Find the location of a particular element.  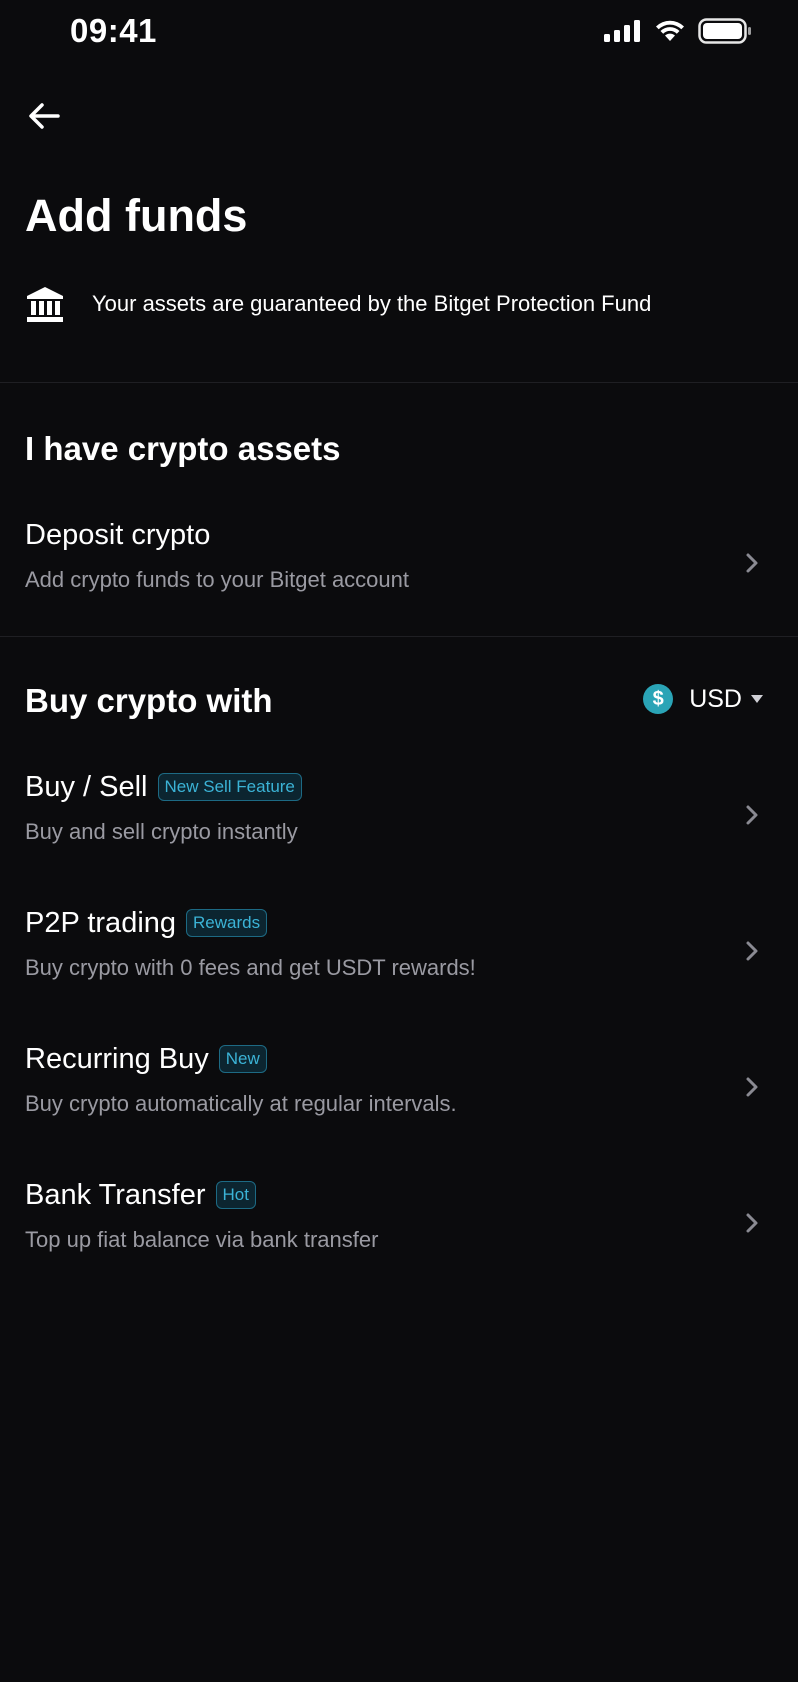

section-title-buy-crypto: Buy crypto with is located at coordinates (149, 700).